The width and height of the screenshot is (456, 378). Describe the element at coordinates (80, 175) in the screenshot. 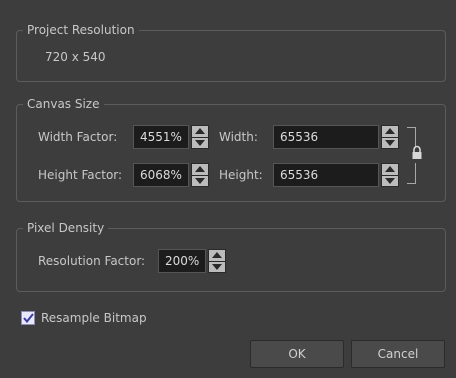

I see `height-factor-label: Height Factor:` at that location.